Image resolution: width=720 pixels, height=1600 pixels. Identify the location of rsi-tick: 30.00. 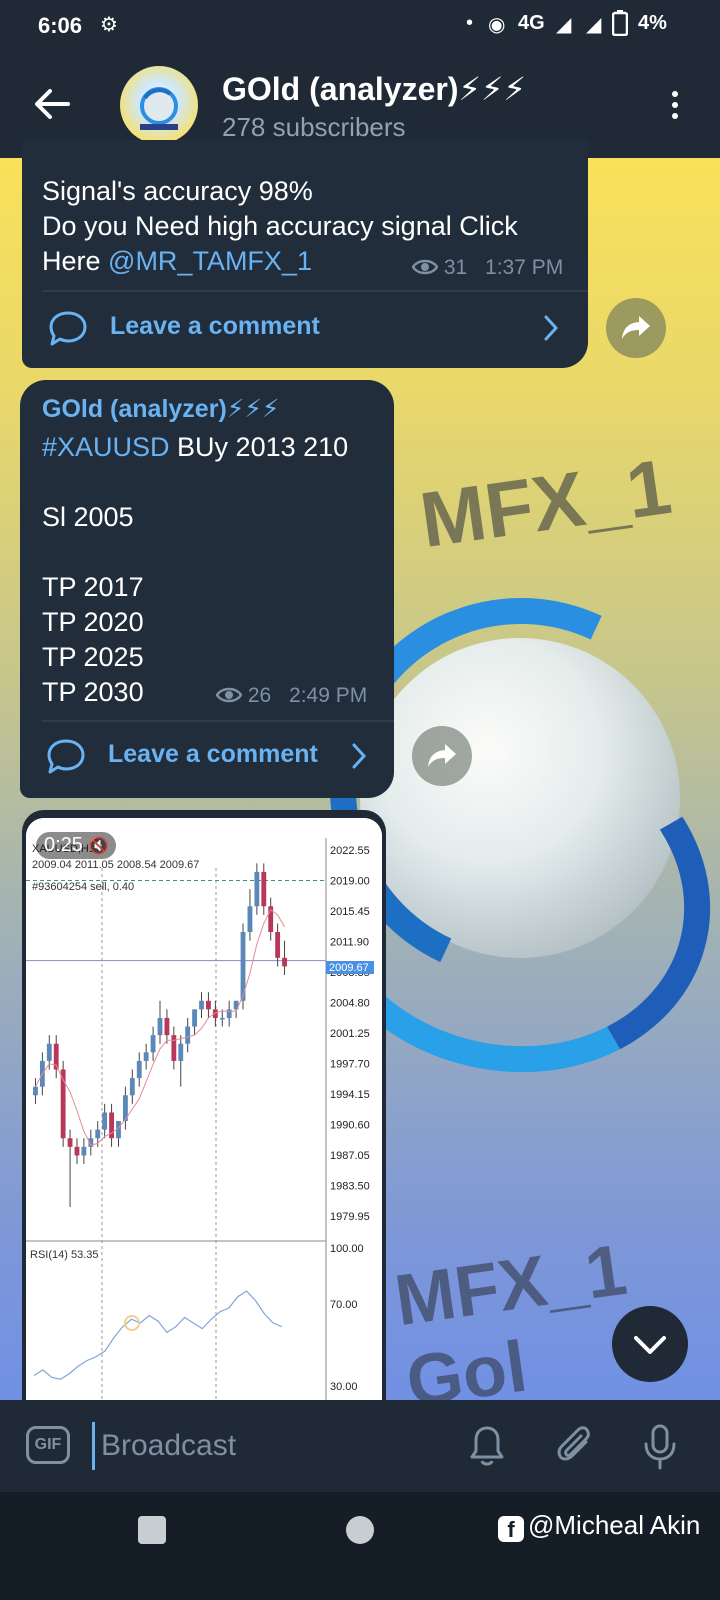
(344, 1387).